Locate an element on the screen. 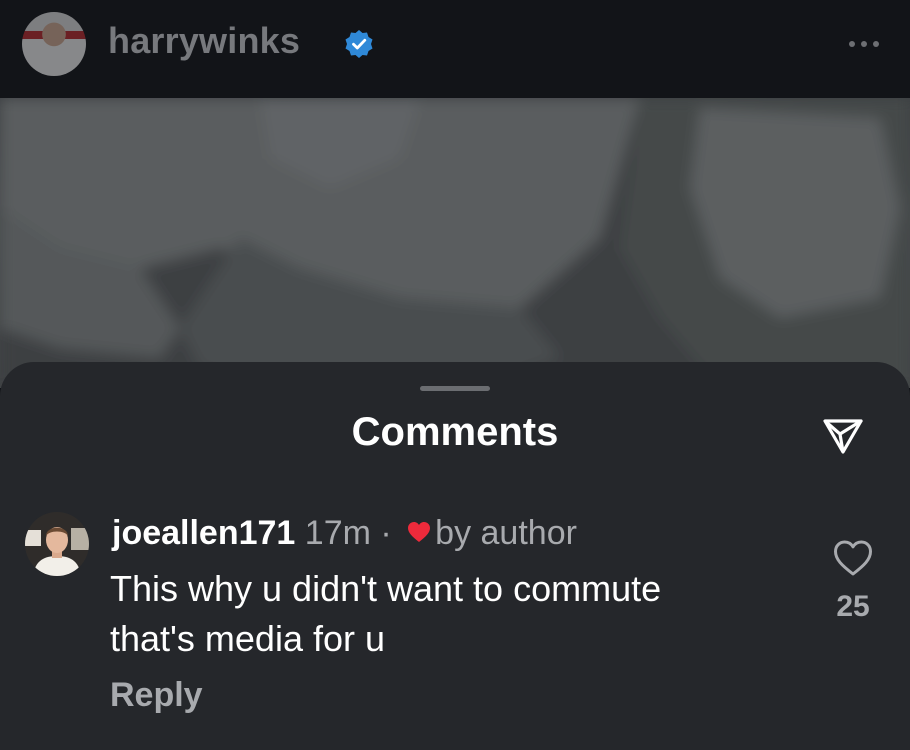  comments-title: Comments is located at coordinates (455, 432).